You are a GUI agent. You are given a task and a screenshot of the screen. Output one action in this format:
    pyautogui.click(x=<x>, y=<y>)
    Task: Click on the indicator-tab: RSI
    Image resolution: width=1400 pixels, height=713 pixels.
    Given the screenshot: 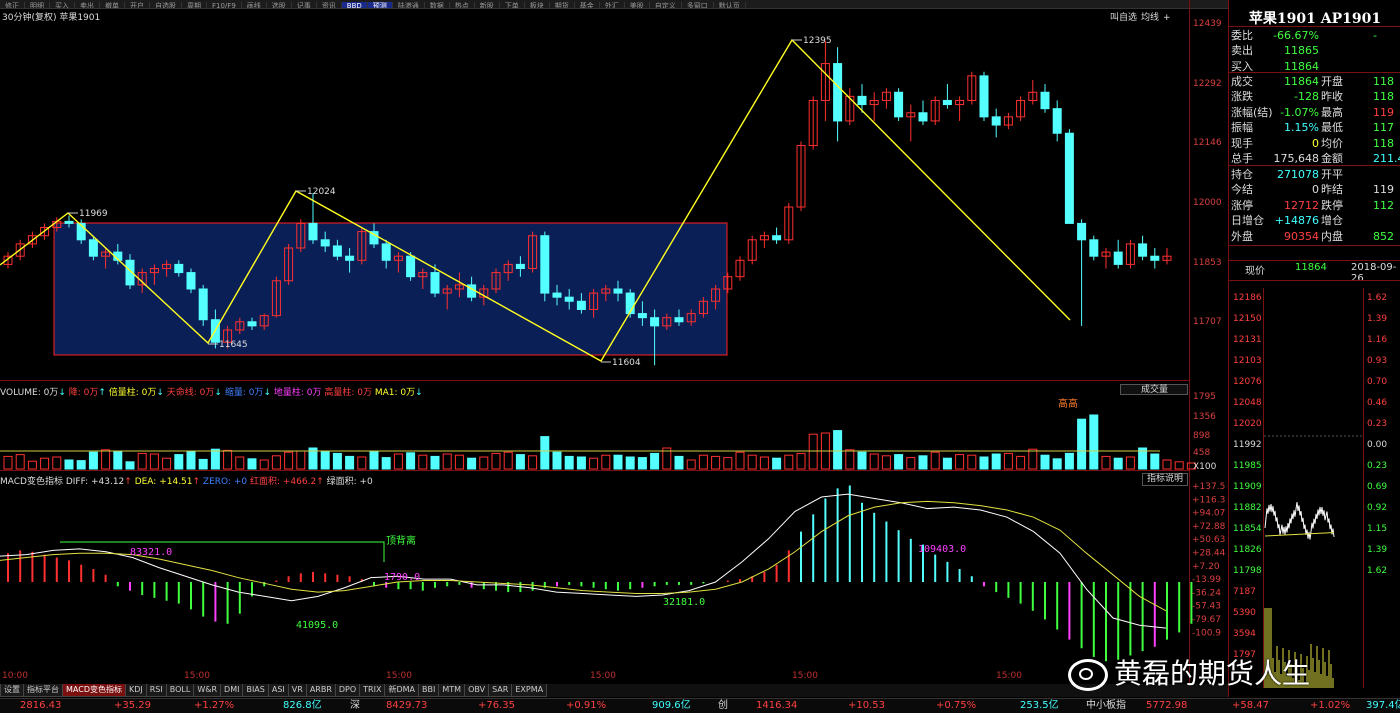 What is the action you would take?
    pyautogui.click(x=156, y=690)
    